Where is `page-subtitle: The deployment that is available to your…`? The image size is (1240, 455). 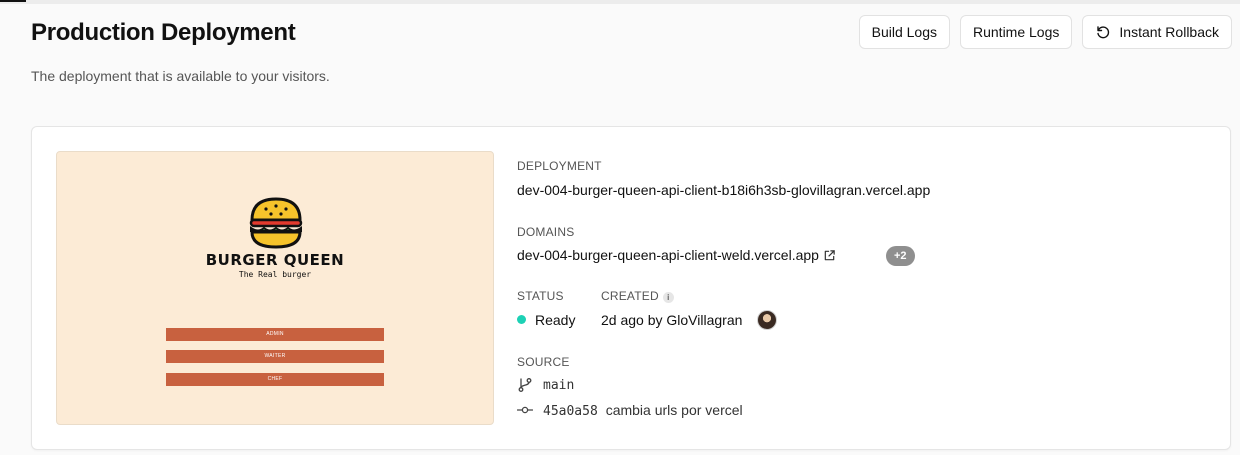
page-subtitle: The deployment that is available to your… is located at coordinates (180, 76).